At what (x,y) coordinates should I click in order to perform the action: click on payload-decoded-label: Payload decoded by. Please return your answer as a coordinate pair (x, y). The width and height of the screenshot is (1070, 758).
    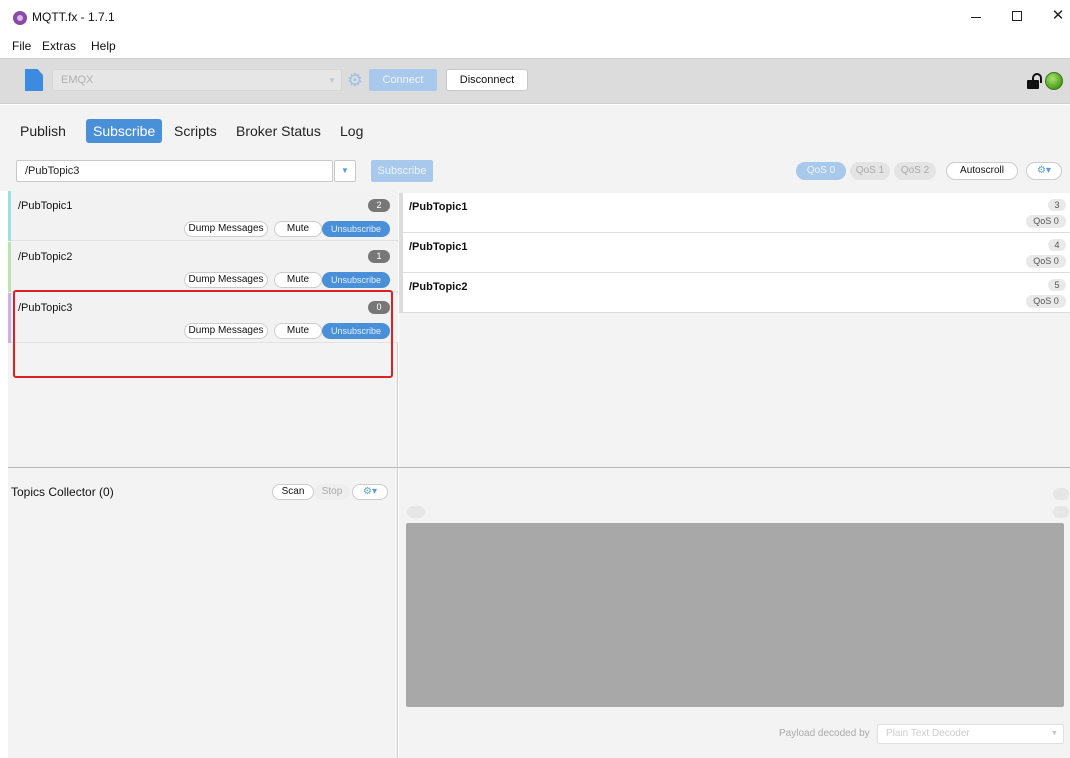
    Looking at the image, I should click on (824, 733).